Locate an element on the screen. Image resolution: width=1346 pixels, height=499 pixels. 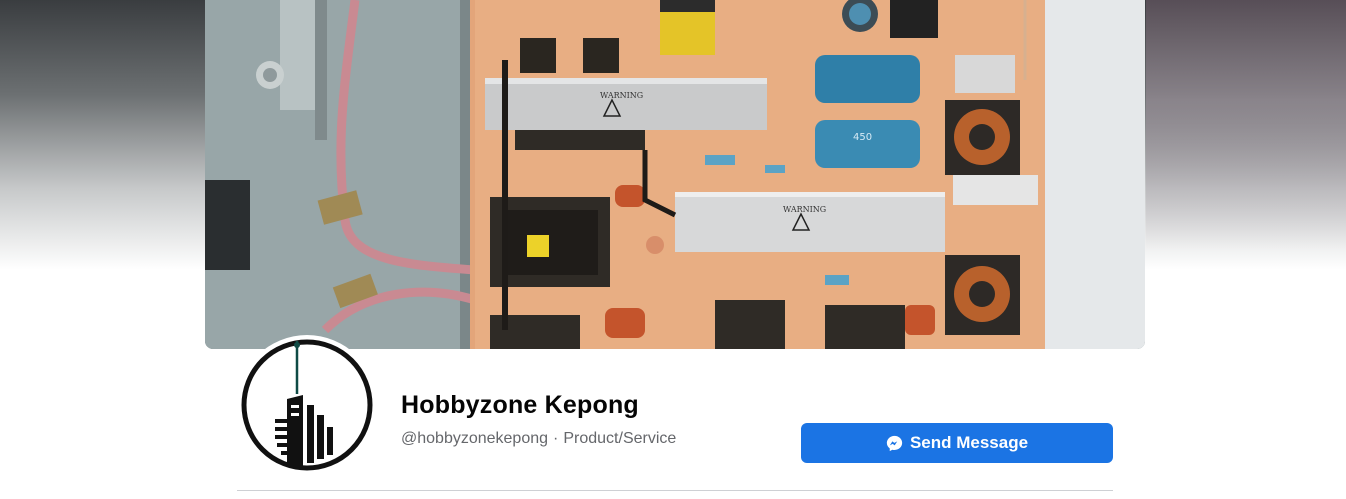
profile-picture-image is located at coordinates (307, 405).